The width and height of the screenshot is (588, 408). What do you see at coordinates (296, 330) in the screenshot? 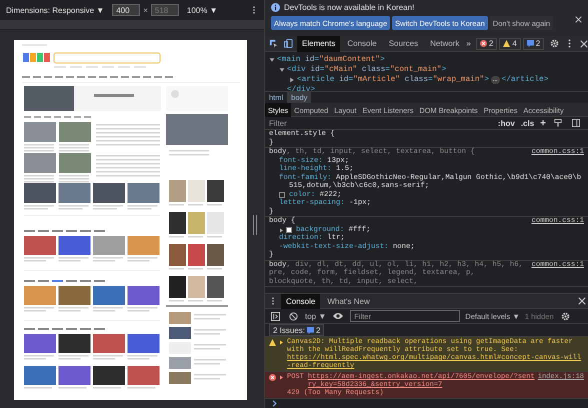
I see `issues-button: 2 Issues: 2` at bounding box center [296, 330].